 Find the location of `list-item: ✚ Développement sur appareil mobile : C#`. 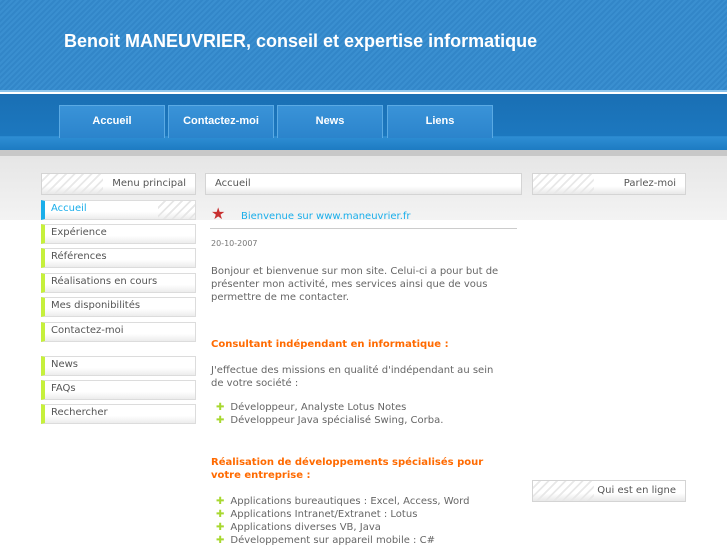

list-item: ✚ Développement sur appareil mobile : C# is located at coordinates (325, 540).